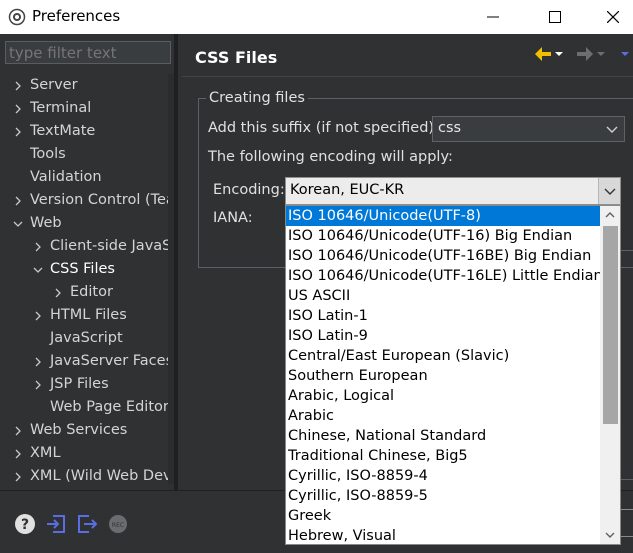 This screenshot has width=633, height=553. I want to click on encoding-option: Chinese, National Standard, so click(443, 436).